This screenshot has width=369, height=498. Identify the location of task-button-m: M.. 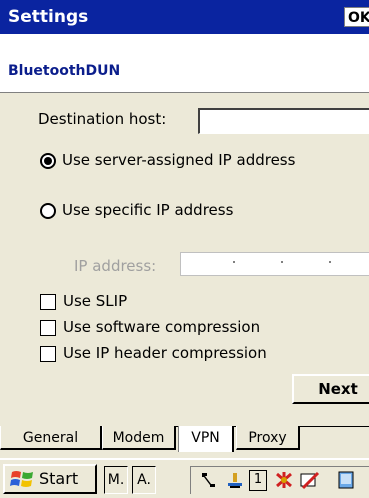
(116, 480).